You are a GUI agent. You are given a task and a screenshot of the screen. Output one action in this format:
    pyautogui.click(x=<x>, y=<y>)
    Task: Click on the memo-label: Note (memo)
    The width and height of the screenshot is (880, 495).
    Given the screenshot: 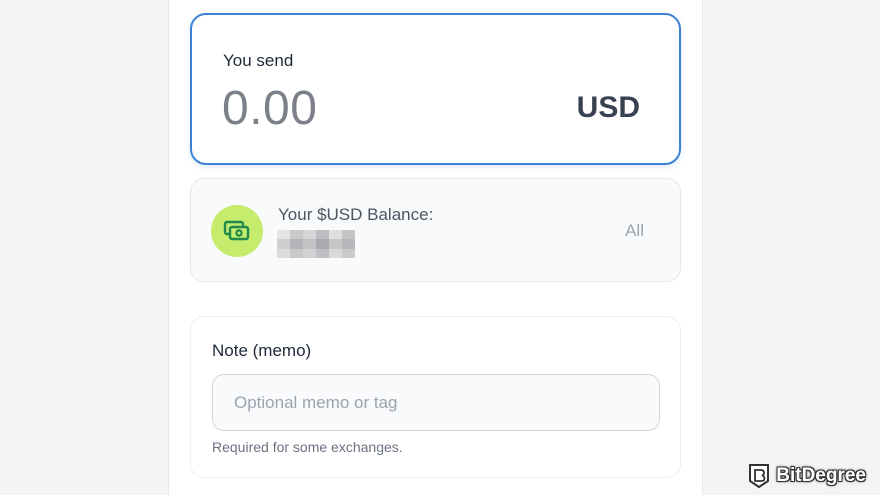 What is the action you would take?
    pyautogui.click(x=262, y=350)
    